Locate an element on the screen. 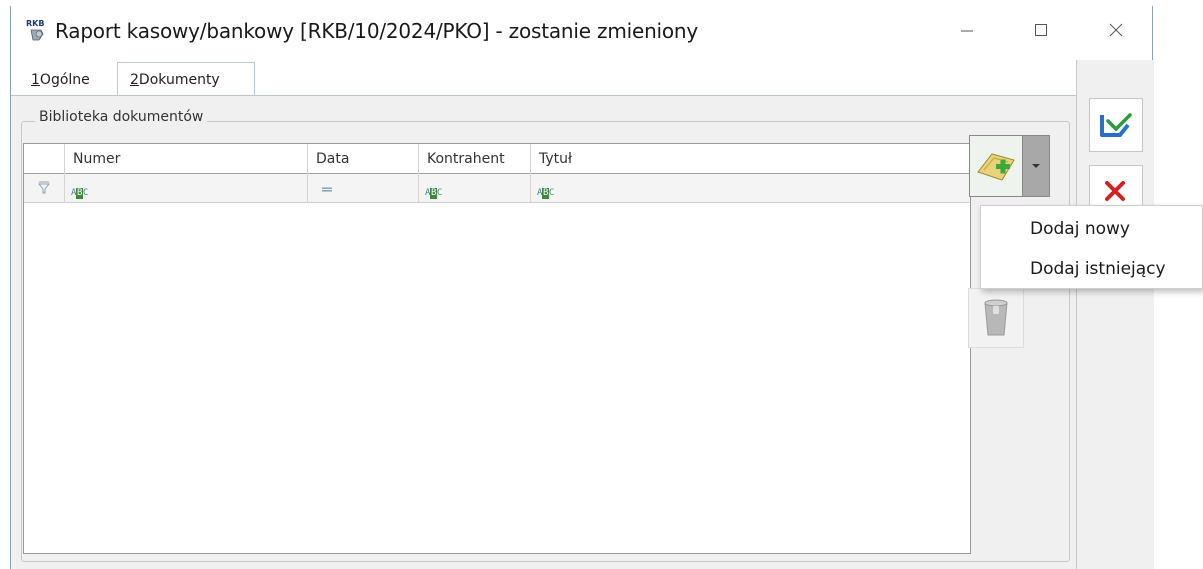  column-header-tytul: Tytuł is located at coordinates (751, 159).